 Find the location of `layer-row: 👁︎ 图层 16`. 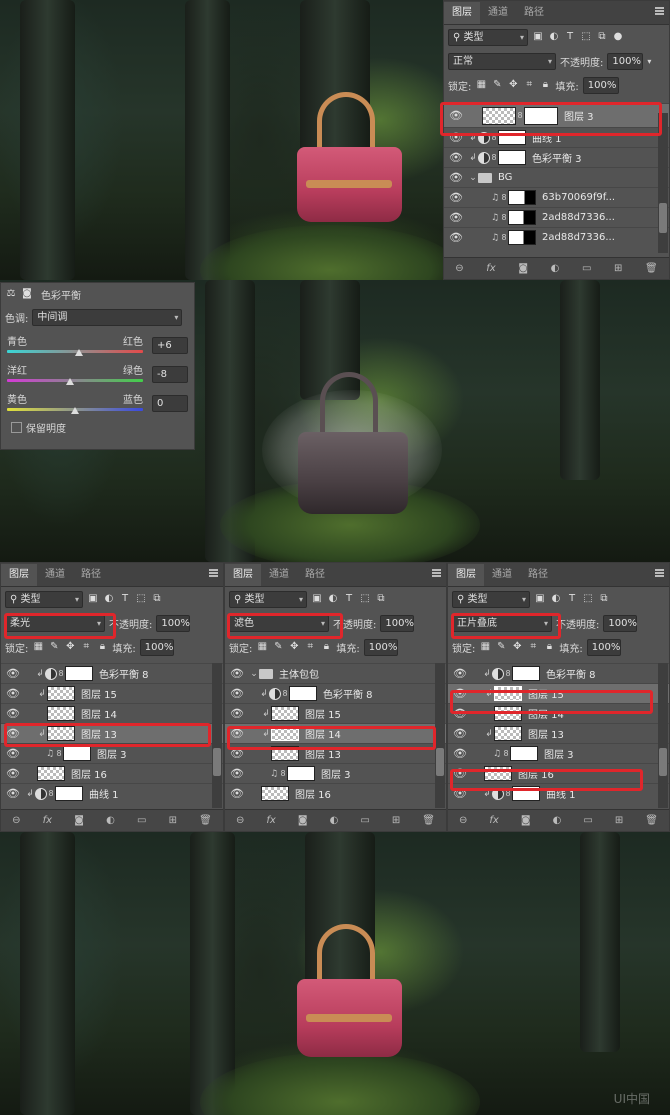

layer-row: 👁︎ 图层 16 is located at coordinates (112, 773).